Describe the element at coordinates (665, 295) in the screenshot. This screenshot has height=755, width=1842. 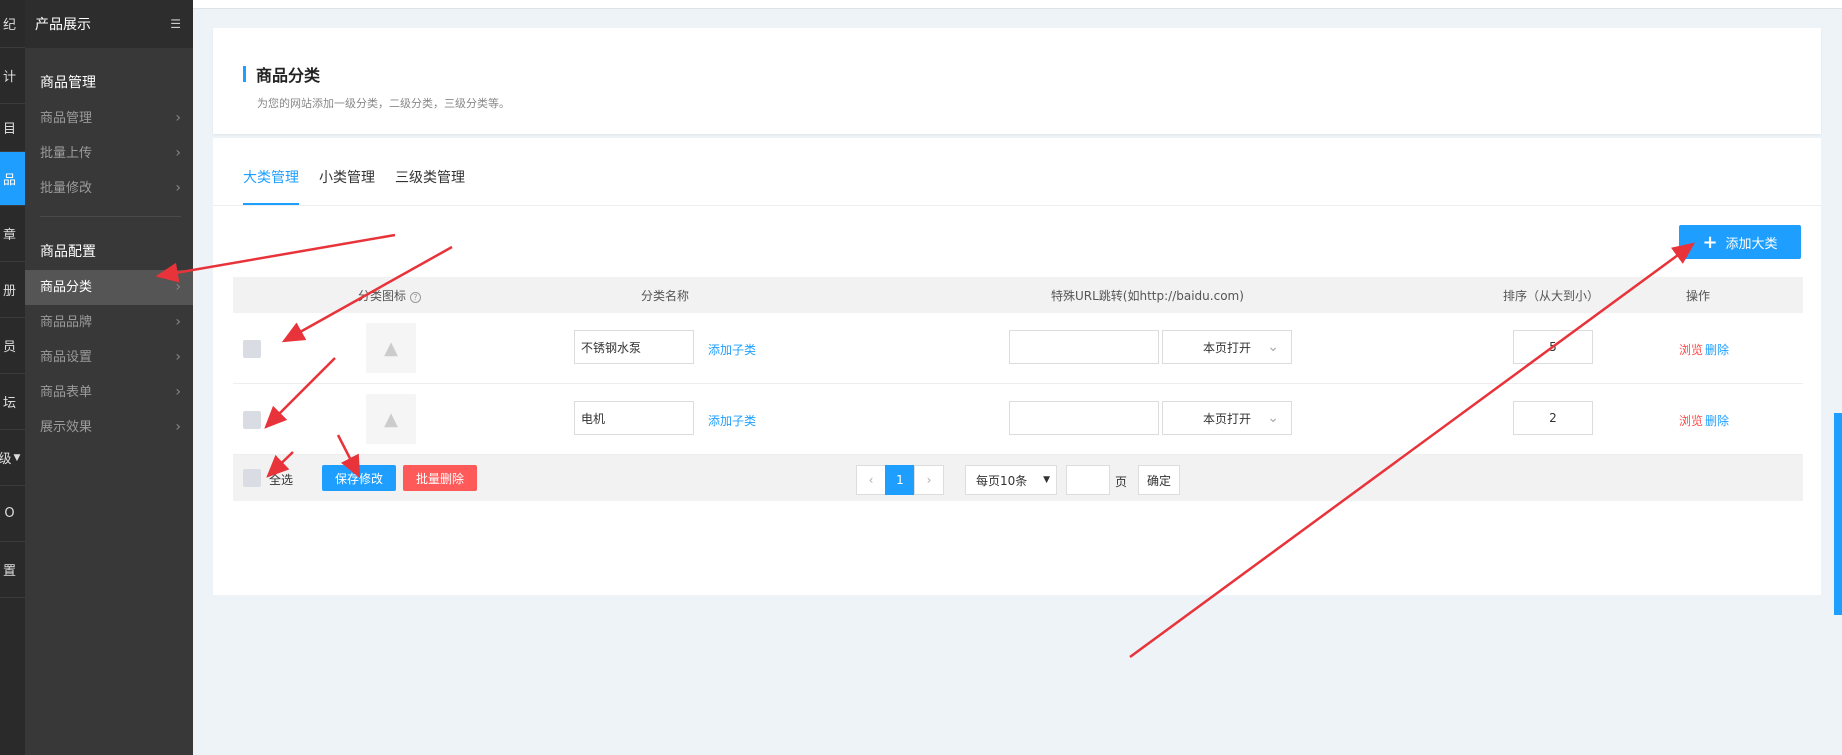
I see `column-header-name: 分类名称` at that location.